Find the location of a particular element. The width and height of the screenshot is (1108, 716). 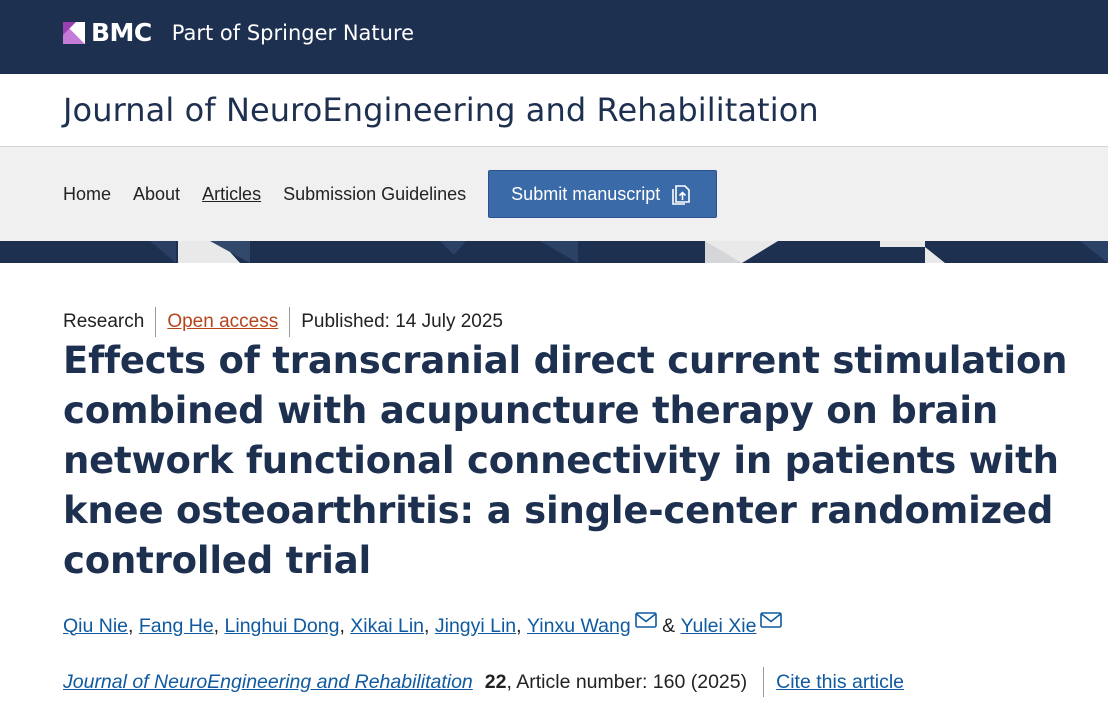

citation-divider is located at coordinates (764, 682).